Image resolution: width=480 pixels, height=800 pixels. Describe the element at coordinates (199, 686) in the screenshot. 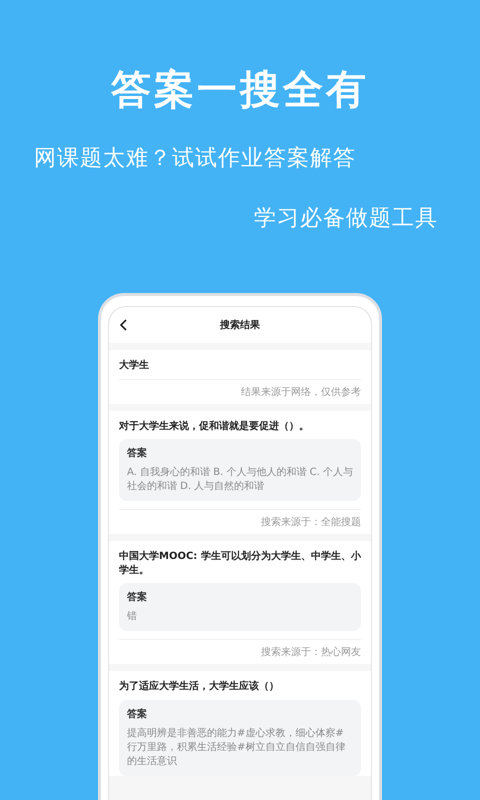

I see `question-text: 为了适应大学生活，大学生应该（）` at that location.